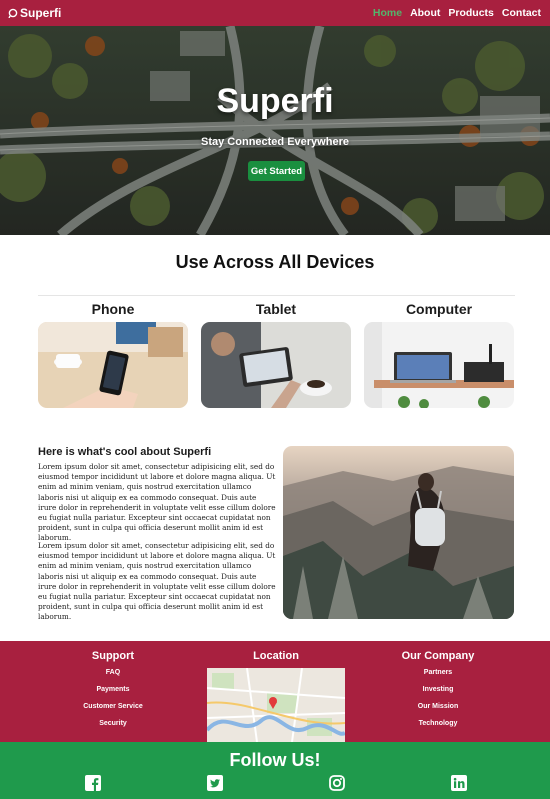 The image size is (550, 799). I want to click on brand-logo: Superfi, so click(34, 13).